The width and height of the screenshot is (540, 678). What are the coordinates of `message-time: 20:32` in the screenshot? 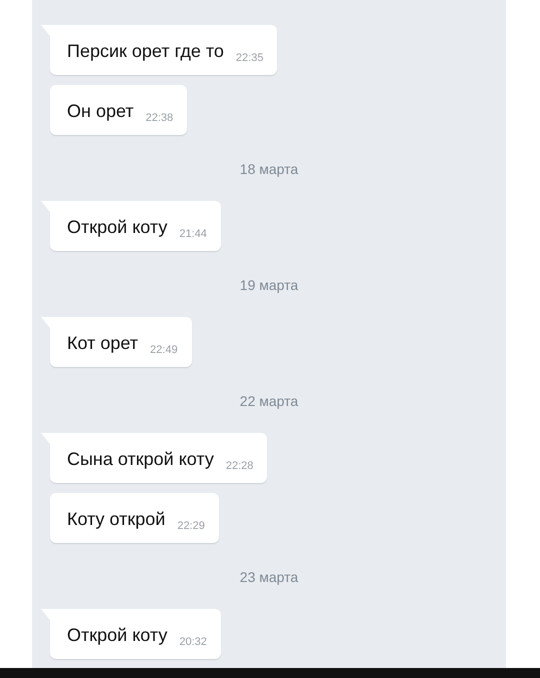 It's located at (193, 642).